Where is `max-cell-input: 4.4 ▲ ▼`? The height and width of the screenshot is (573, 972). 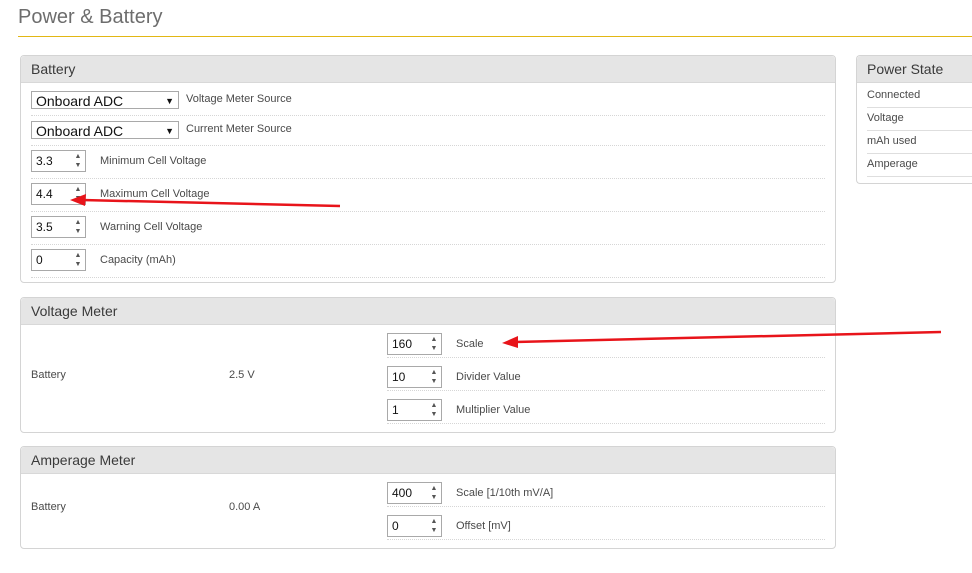
max-cell-input: 4.4 ▲ ▼ is located at coordinates (58, 194).